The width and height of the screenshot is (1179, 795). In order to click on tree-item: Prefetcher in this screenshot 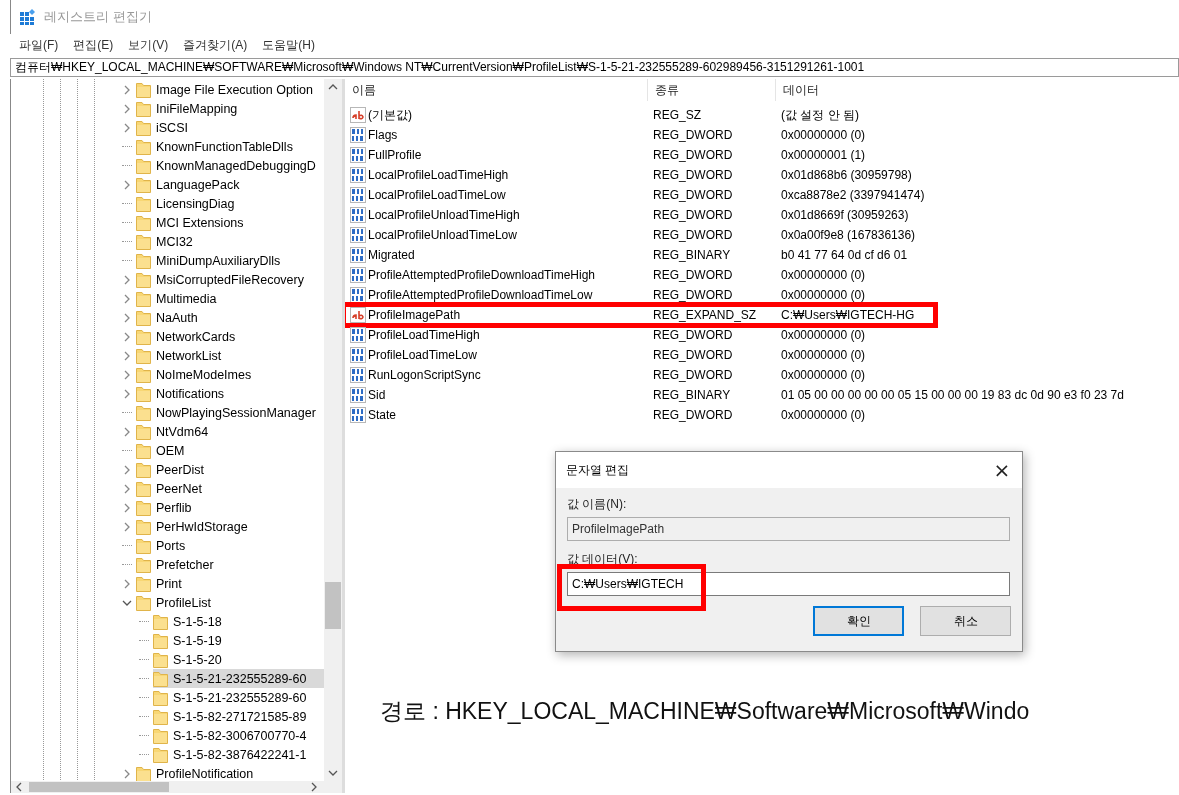, I will do `click(230, 564)`.